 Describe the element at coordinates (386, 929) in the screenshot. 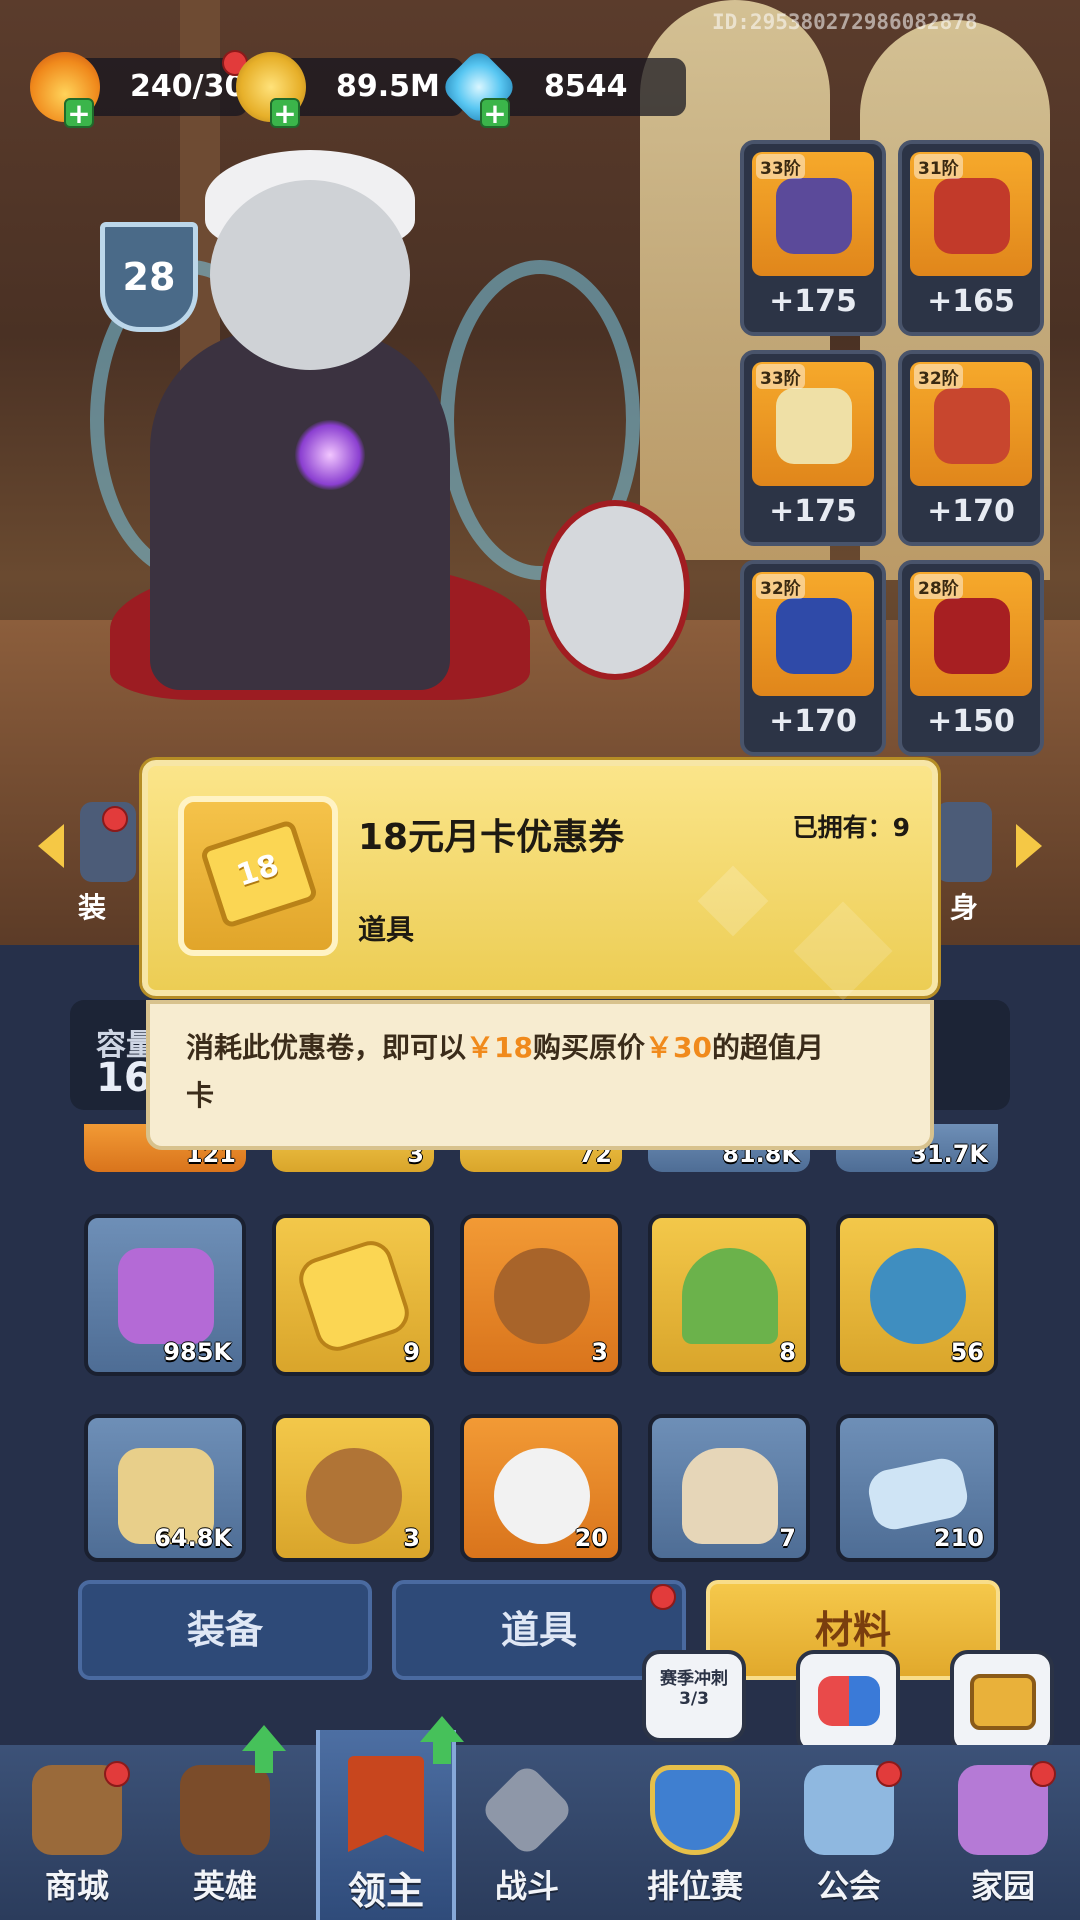

I see `item-type: 道具` at that location.